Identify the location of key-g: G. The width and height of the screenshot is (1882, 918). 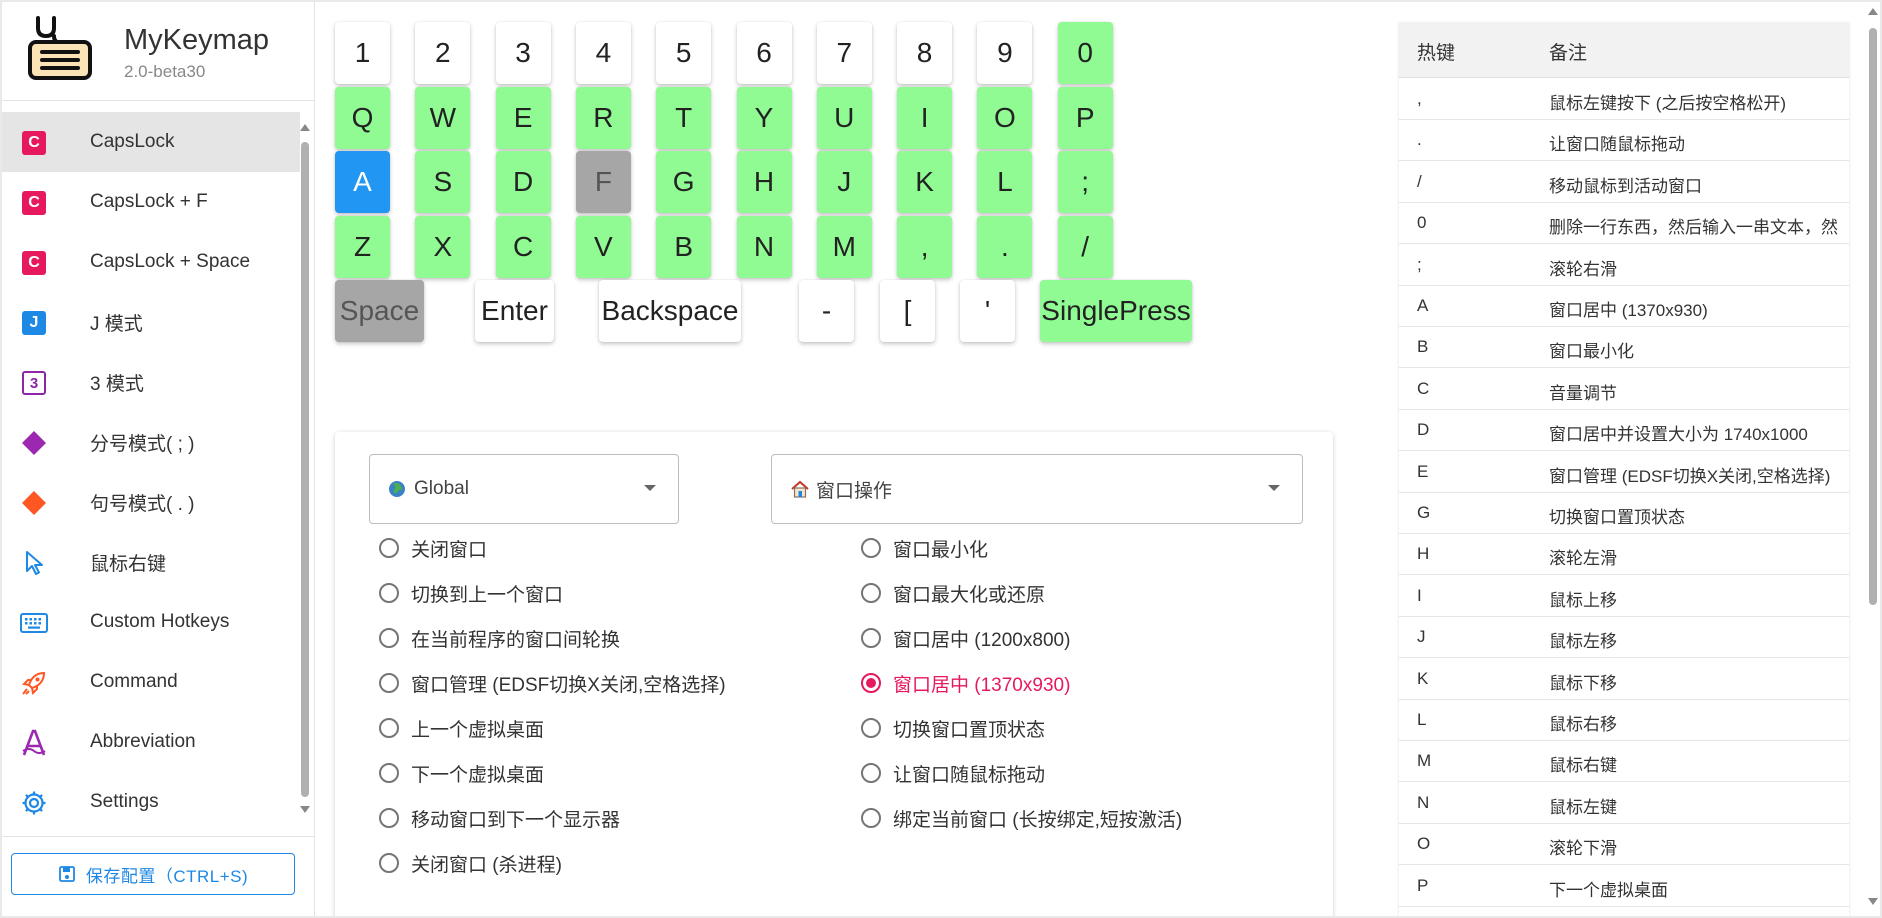
(684, 182).